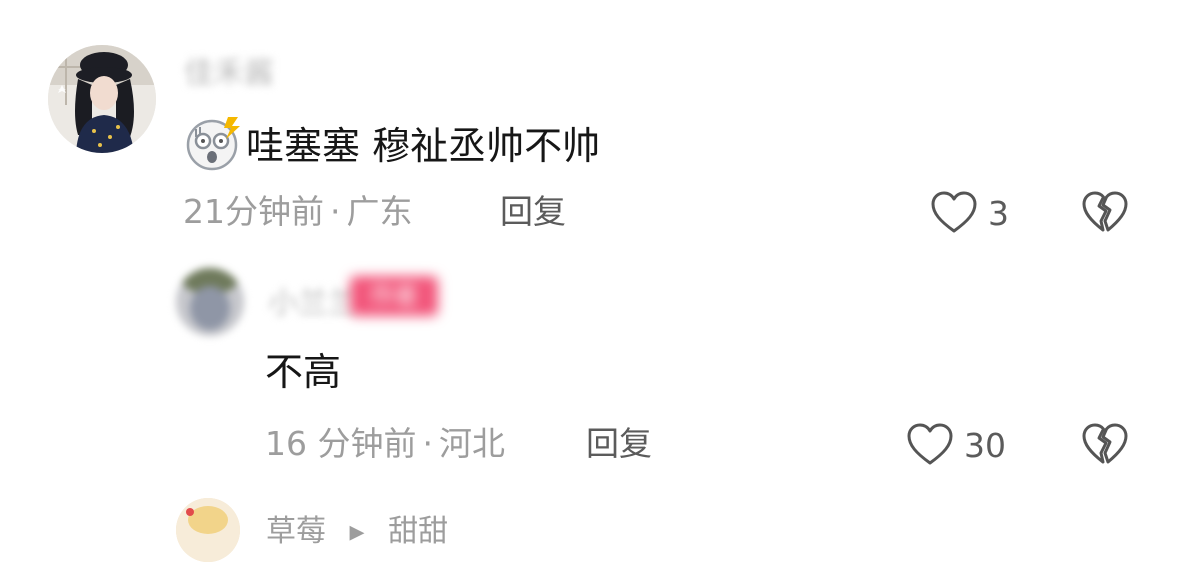 The width and height of the screenshot is (1179, 562). I want to click on author-badge-label: 作者, so click(394, 296).